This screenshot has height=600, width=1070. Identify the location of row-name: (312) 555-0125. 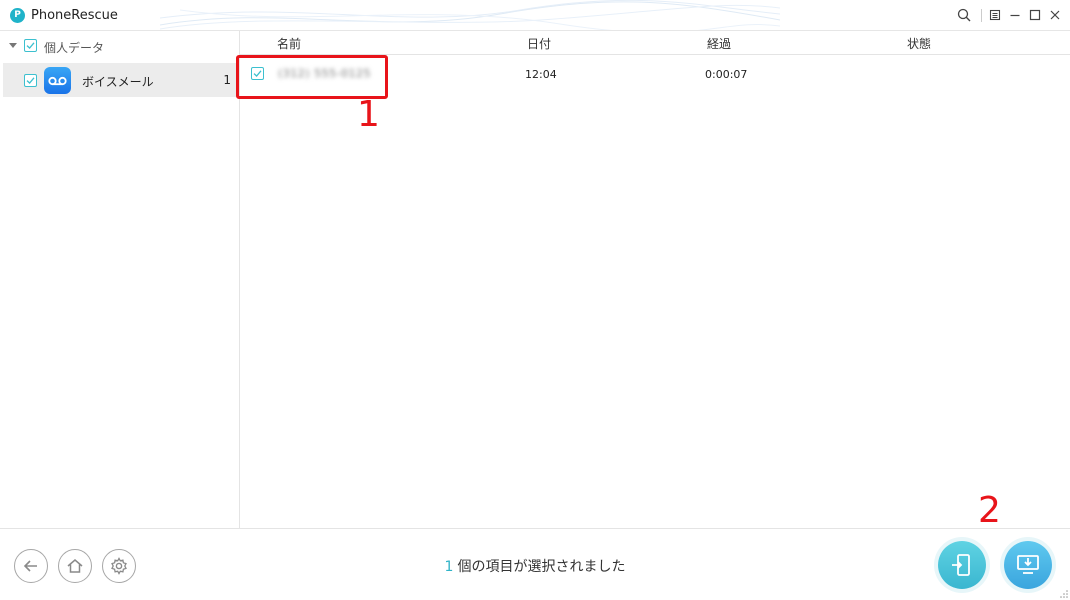
(325, 73).